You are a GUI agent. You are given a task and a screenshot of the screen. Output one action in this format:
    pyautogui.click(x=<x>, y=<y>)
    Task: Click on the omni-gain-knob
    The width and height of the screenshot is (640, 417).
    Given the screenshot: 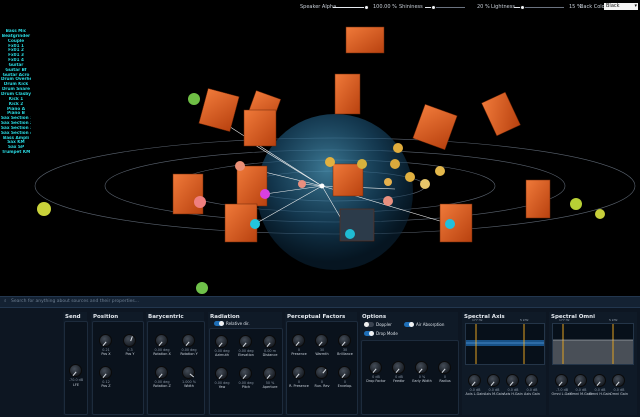 What is the action you would take?
    pyautogui.click(x=618, y=380)
    